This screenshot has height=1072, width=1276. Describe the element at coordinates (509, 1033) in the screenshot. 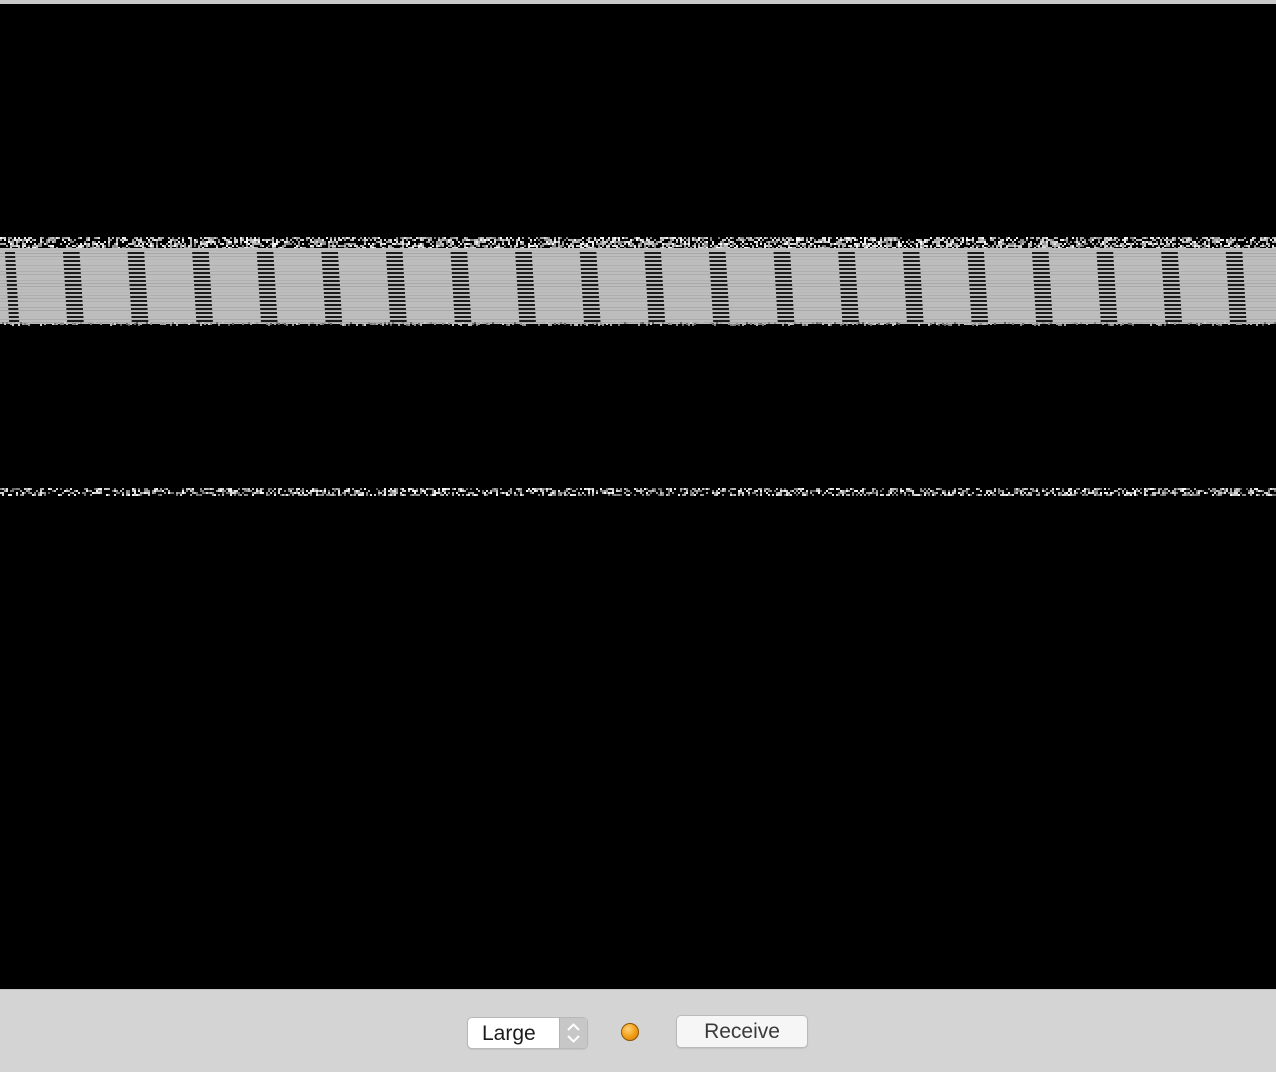

I see `size-select-value: Large` at that location.